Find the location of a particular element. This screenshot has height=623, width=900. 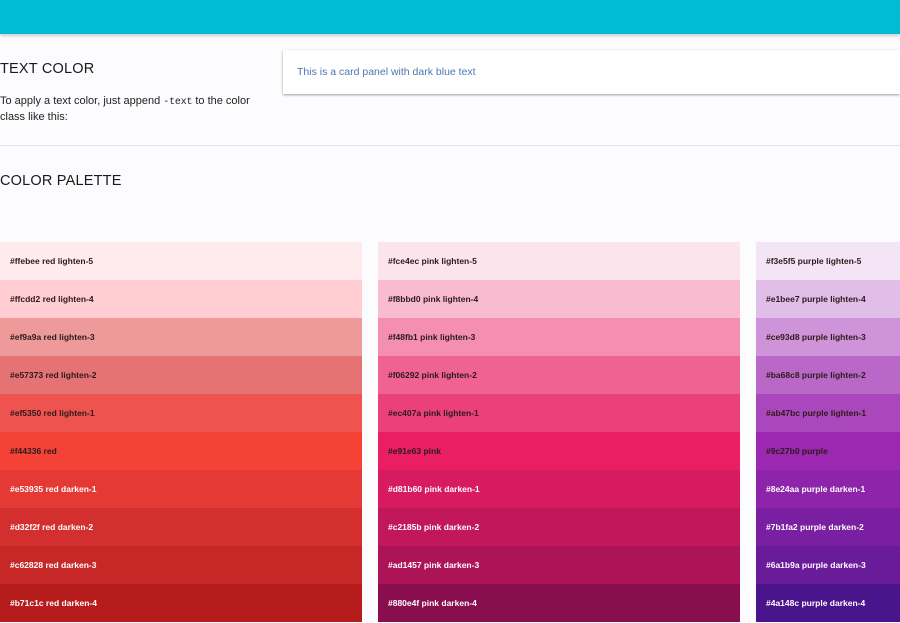

swatch-label: #f44336 red is located at coordinates (33, 451).